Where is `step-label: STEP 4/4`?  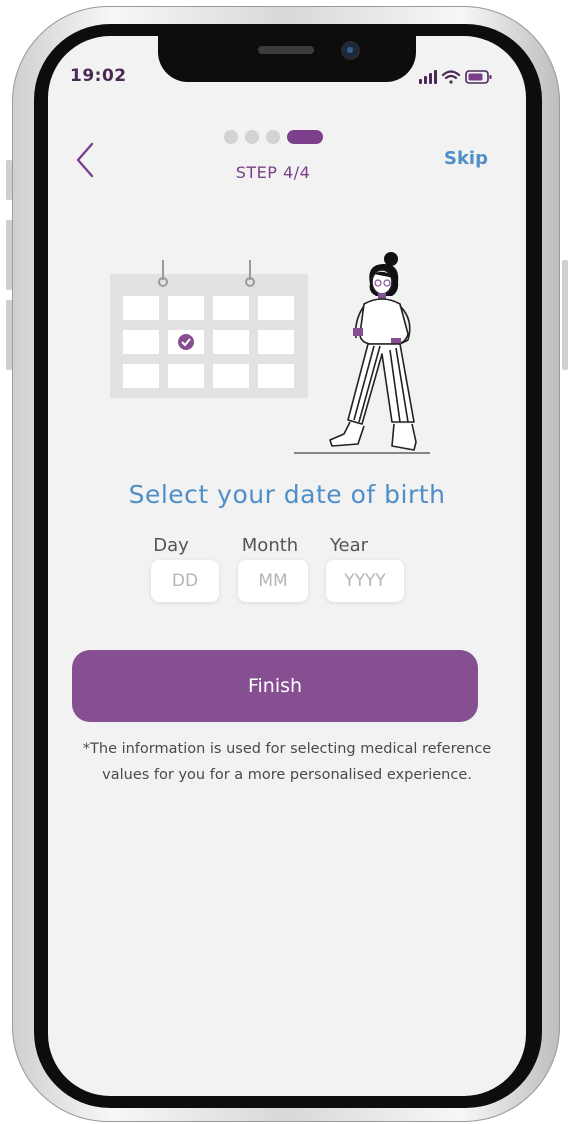 step-label: STEP 4/4 is located at coordinates (273, 172).